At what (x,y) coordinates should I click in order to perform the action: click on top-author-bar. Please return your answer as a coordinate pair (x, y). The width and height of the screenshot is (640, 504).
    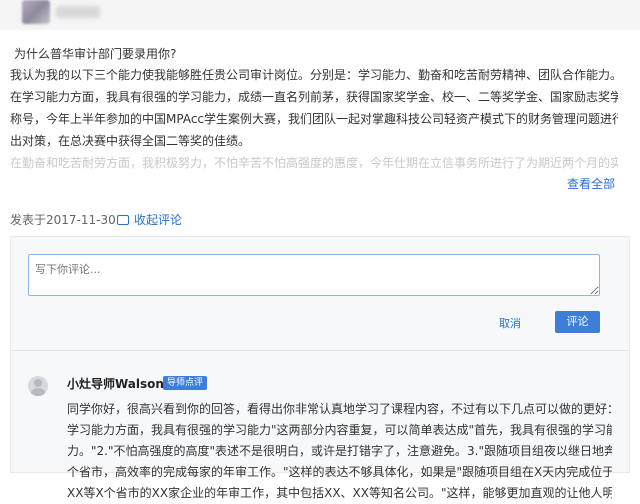
    Looking at the image, I should click on (320, 15).